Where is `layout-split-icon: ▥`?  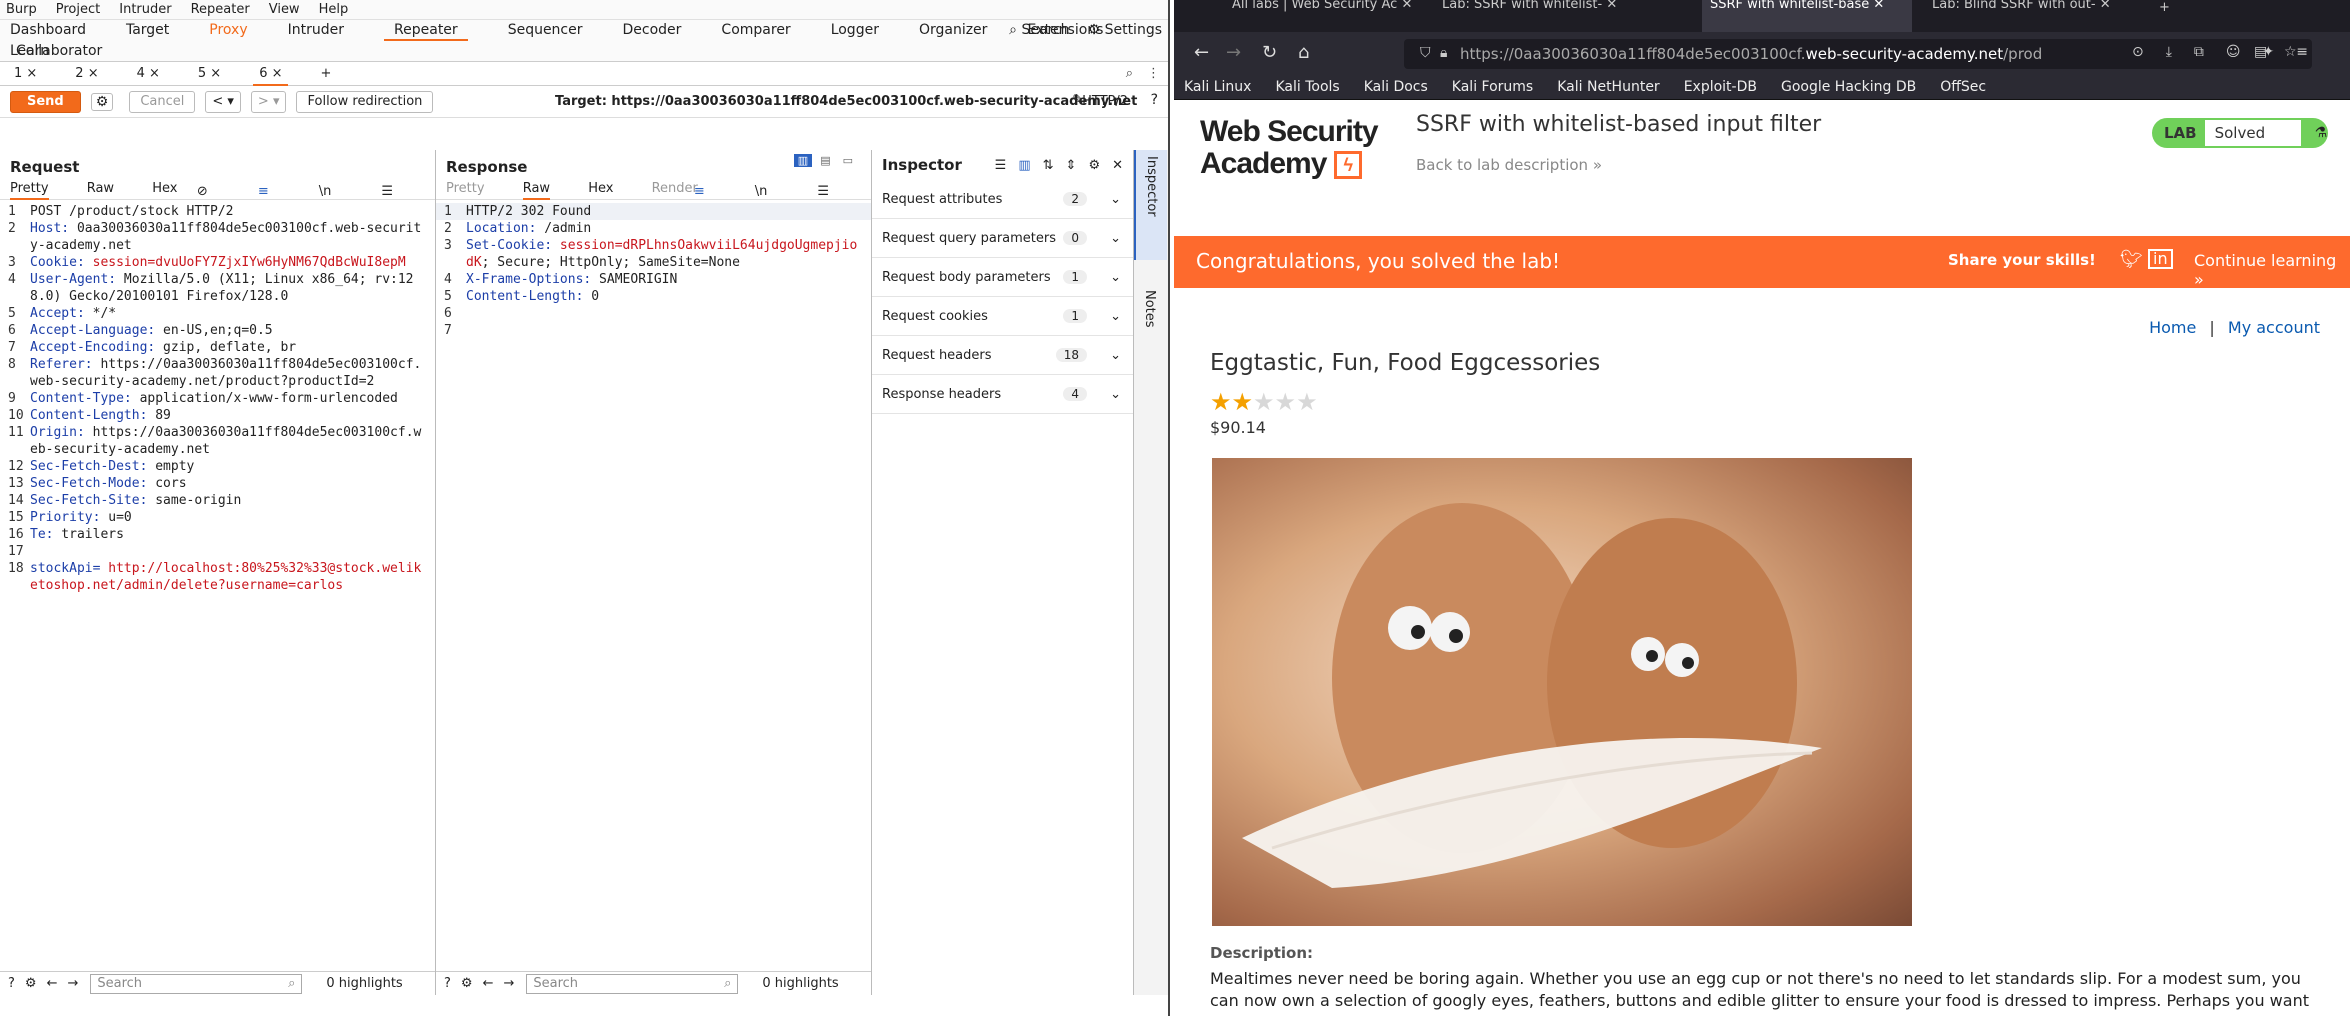
layout-split-icon: ▥ is located at coordinates (803, 160).